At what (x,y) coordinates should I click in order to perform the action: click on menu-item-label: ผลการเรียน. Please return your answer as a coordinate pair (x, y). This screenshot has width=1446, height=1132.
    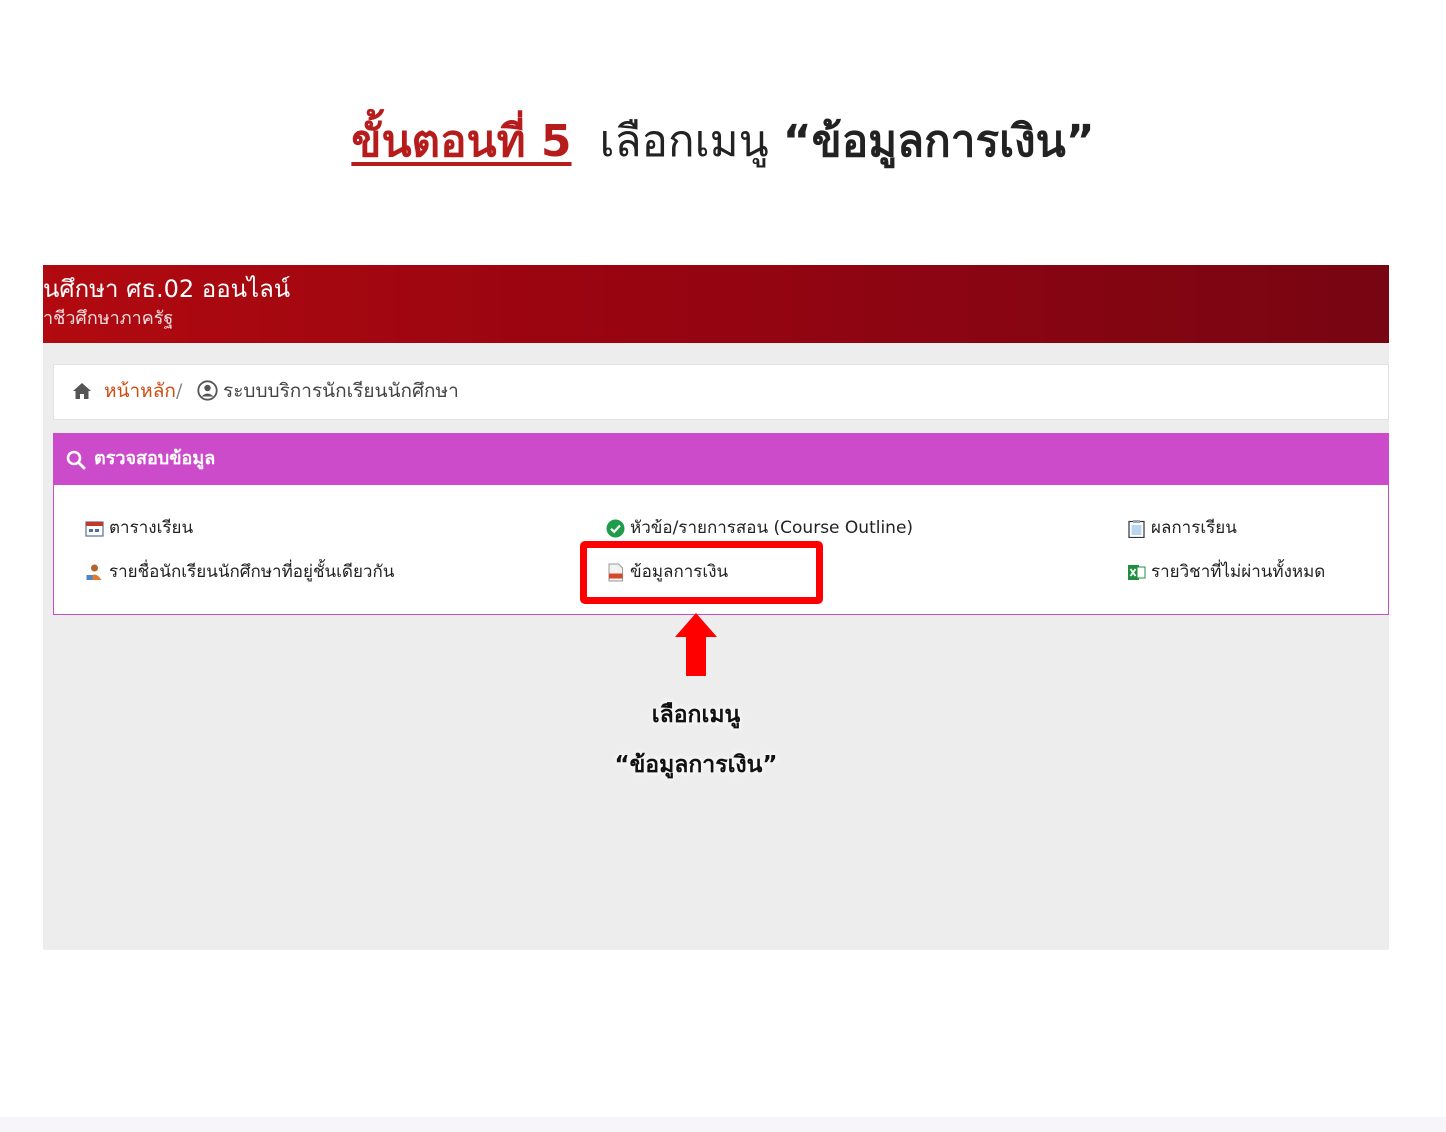
    Looking at the image, I should click on (1194, 528).